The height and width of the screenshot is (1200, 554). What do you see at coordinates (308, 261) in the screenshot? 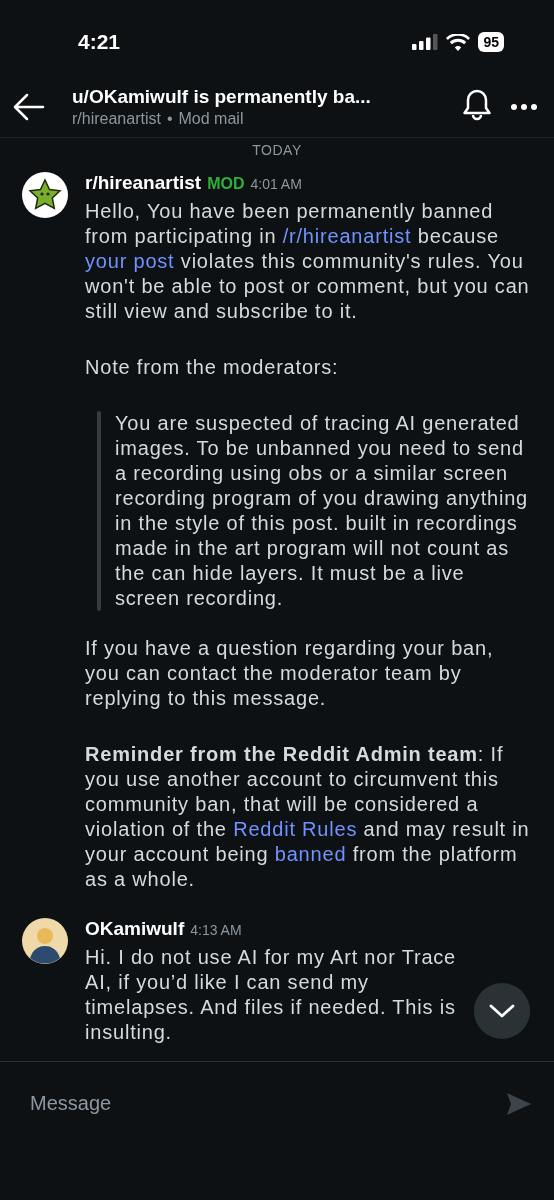
I see `message-text: Hello, You have been permanently banned from participating in /r/hireanartist because your post violates this community's rules. You won't be able to post or comment, but you can still view and subscribe to it.` at bounding box center [308, 261].